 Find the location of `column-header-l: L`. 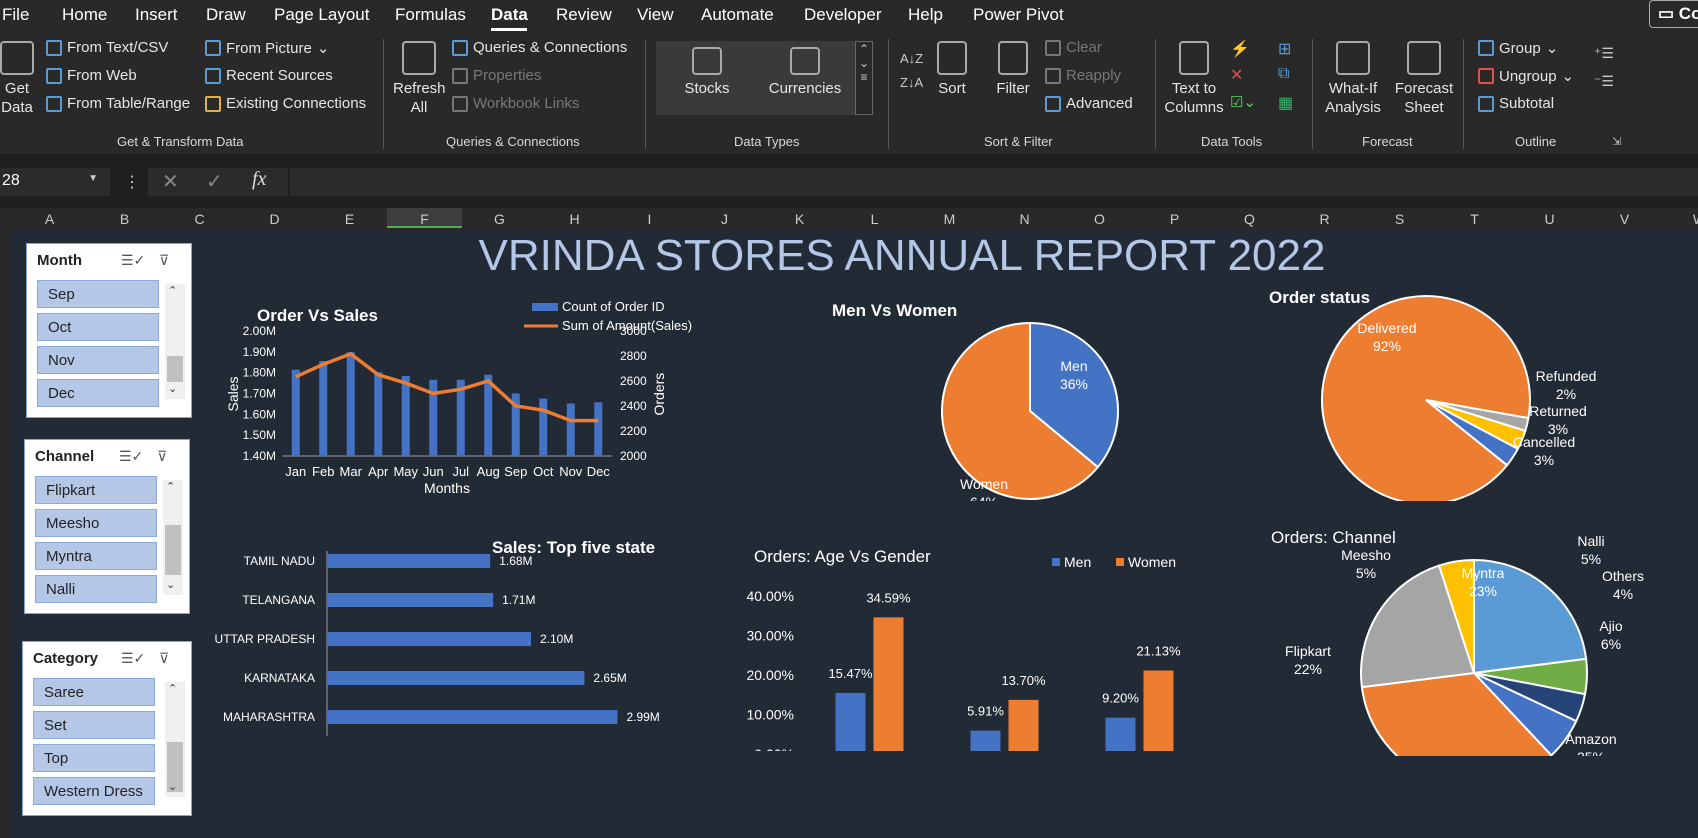

column-header-l: L is located at coordinates (874, 219).